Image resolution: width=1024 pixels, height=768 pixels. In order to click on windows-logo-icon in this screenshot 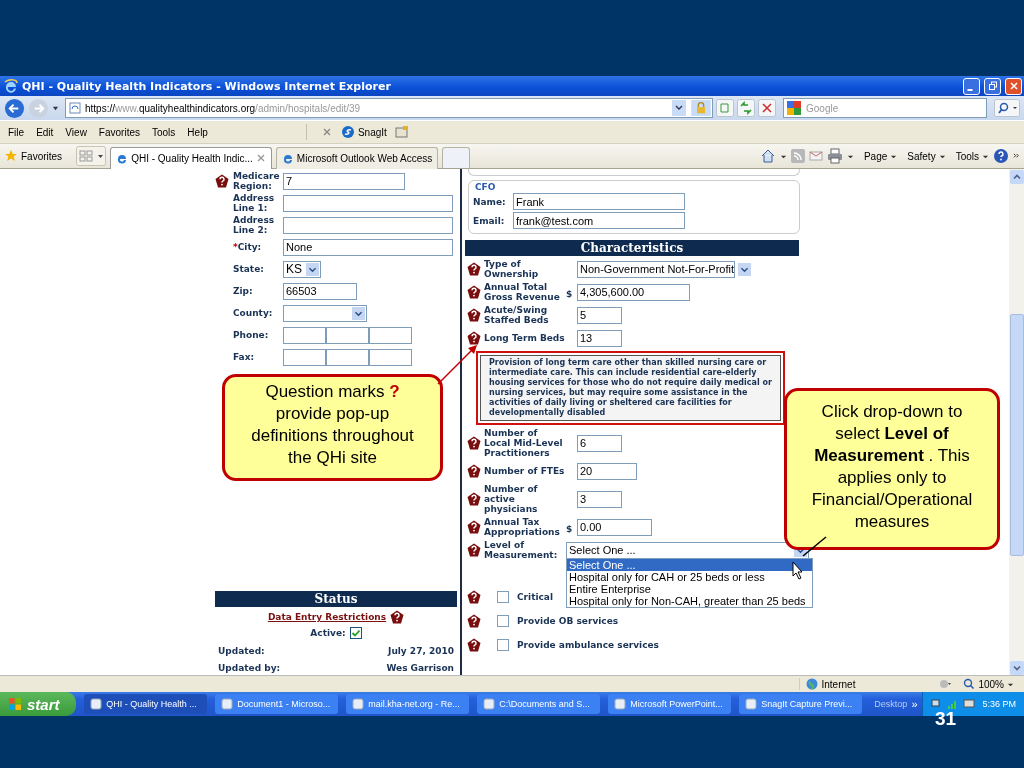, I will do `click(15, 704)`.